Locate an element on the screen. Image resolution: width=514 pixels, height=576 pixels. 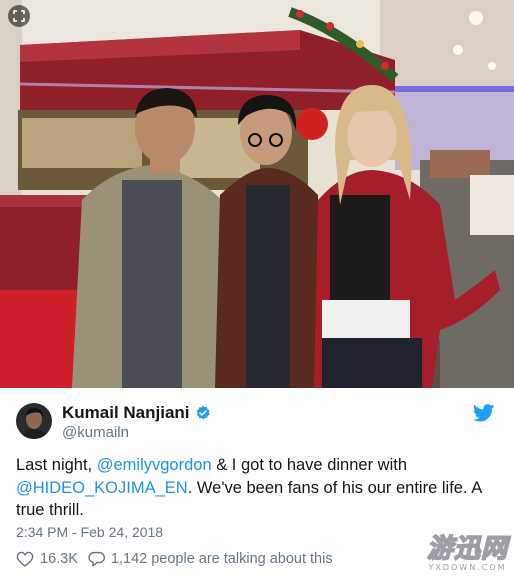
twitter-bird-icon is located at coordinates (484, 413).